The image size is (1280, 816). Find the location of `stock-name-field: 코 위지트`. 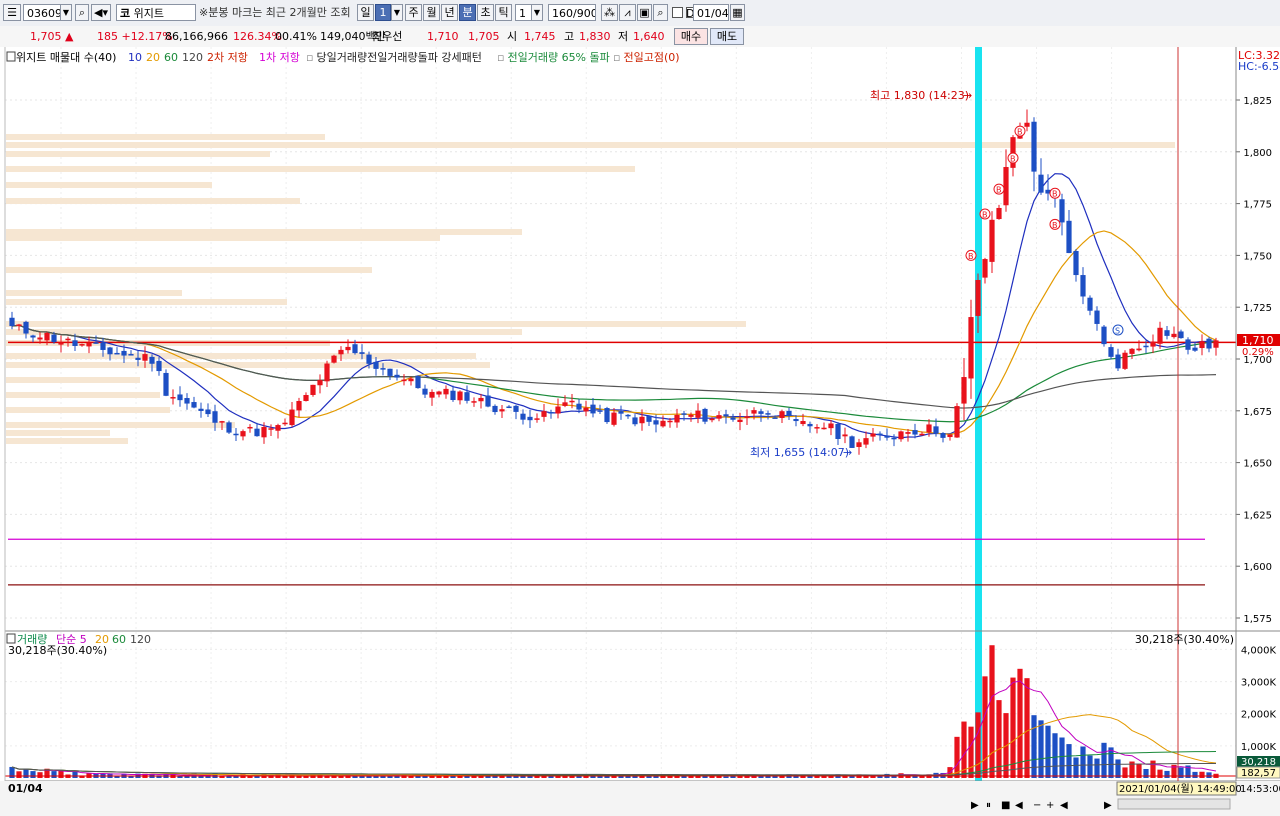

stock-name-field: 코 위지트 is located at coordinates (156, 12).